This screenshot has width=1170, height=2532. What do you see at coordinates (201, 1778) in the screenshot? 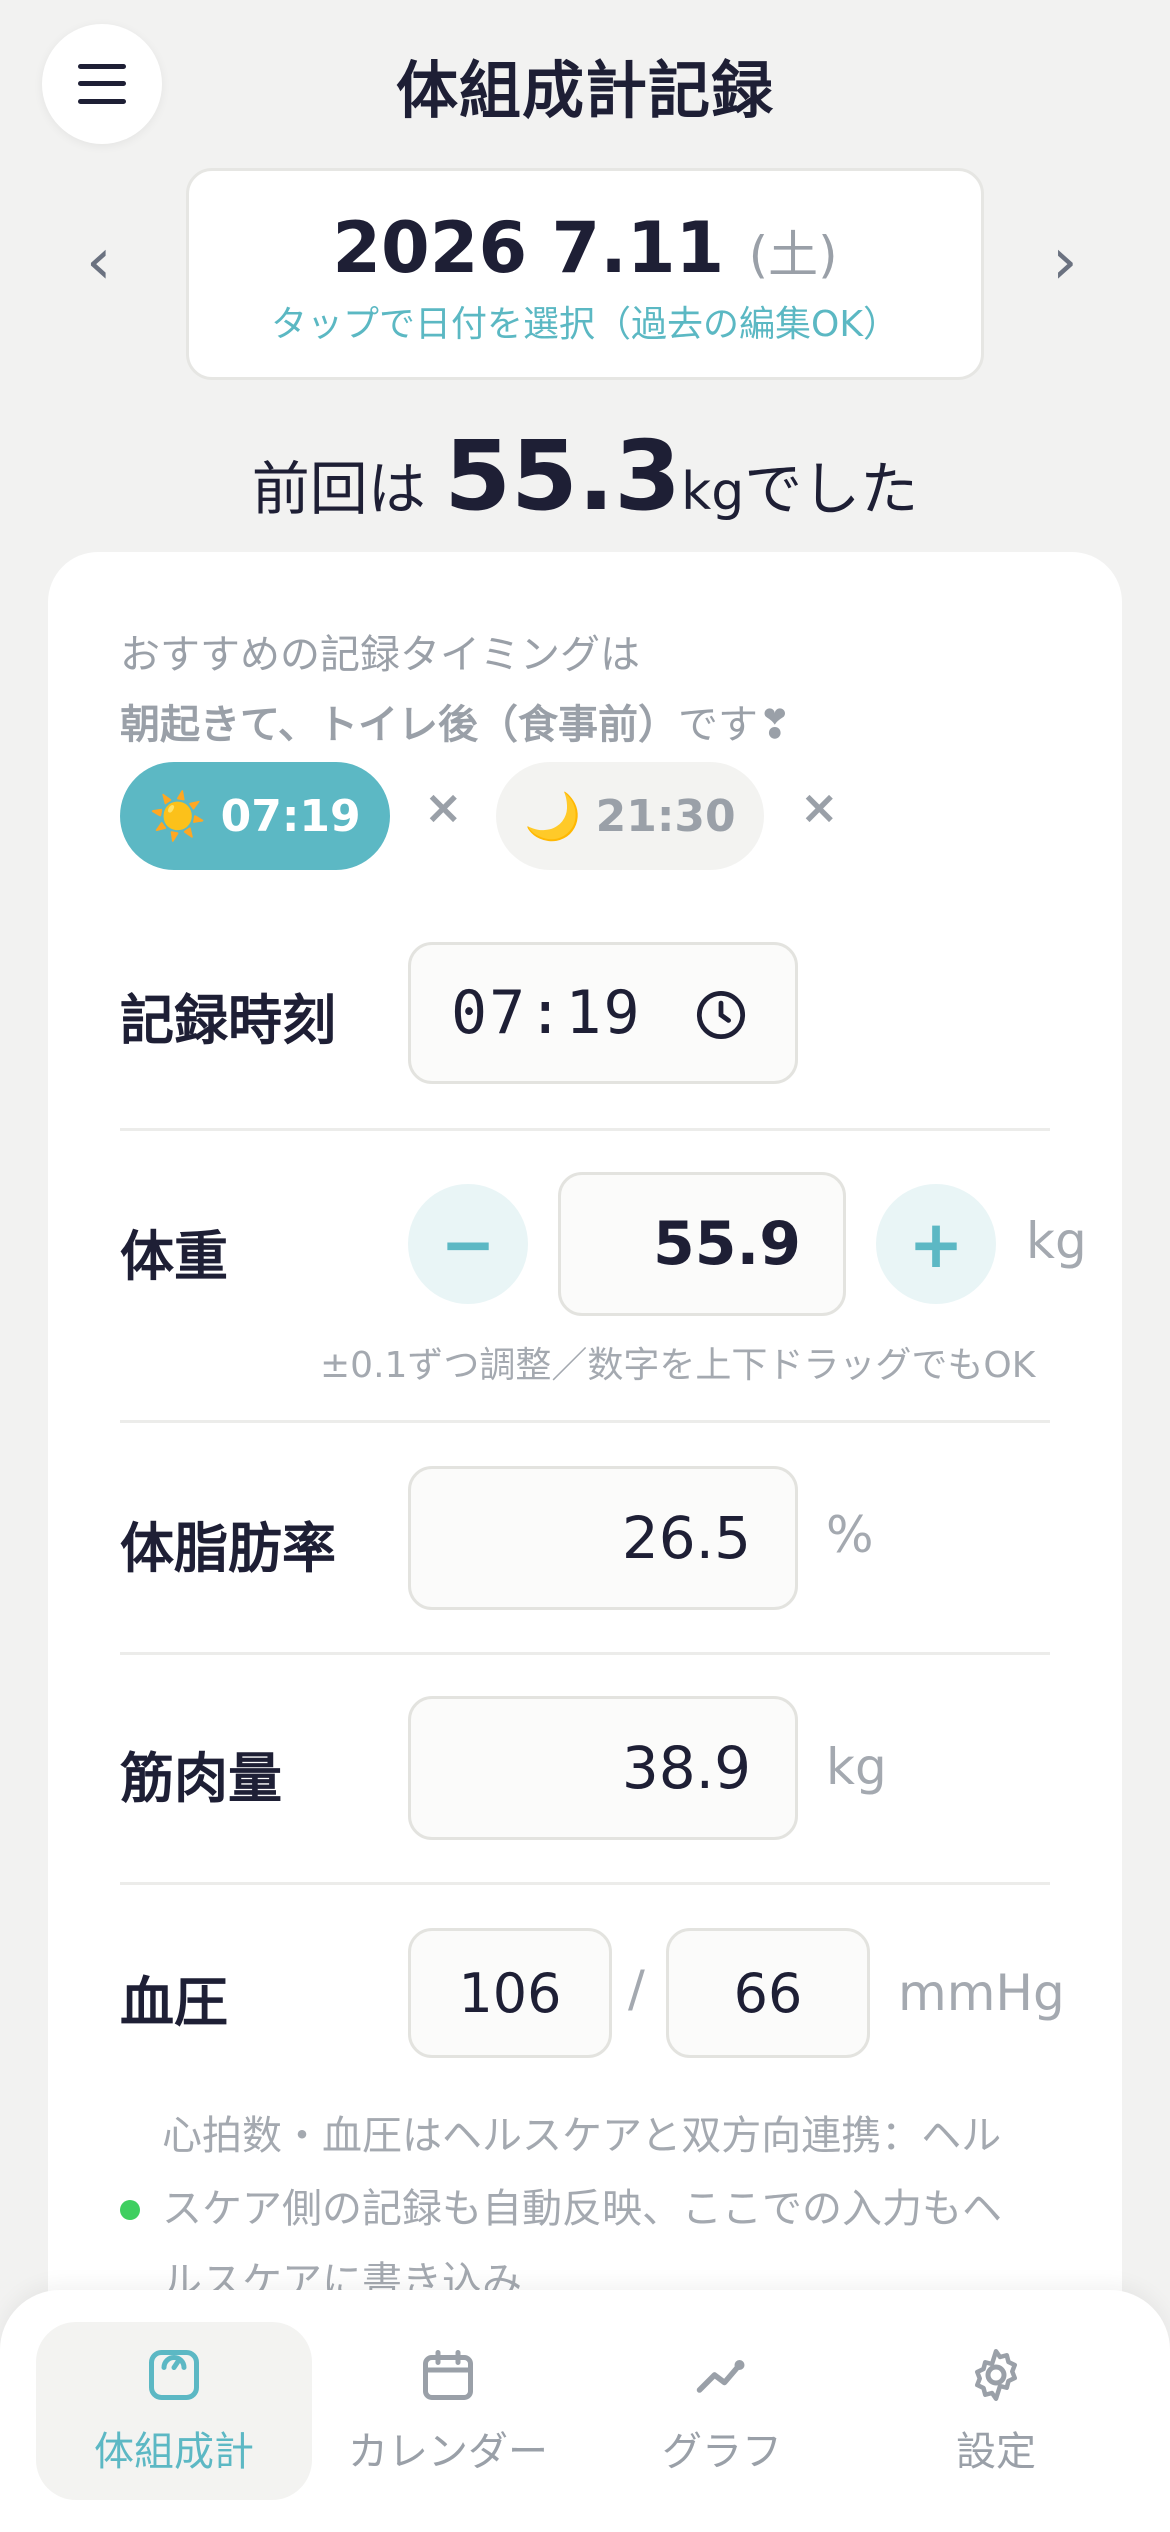
I see `muscle-label: 筋肉量` at bounding box center [201, 1778].